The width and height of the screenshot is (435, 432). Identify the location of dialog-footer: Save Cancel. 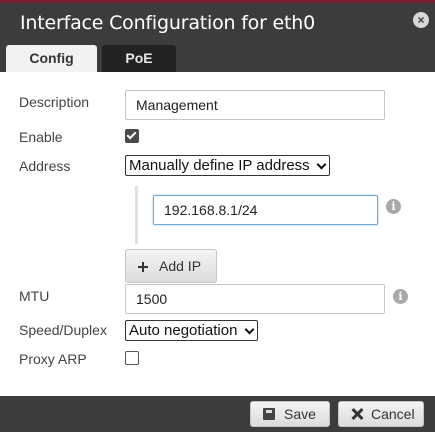
(217, 414).